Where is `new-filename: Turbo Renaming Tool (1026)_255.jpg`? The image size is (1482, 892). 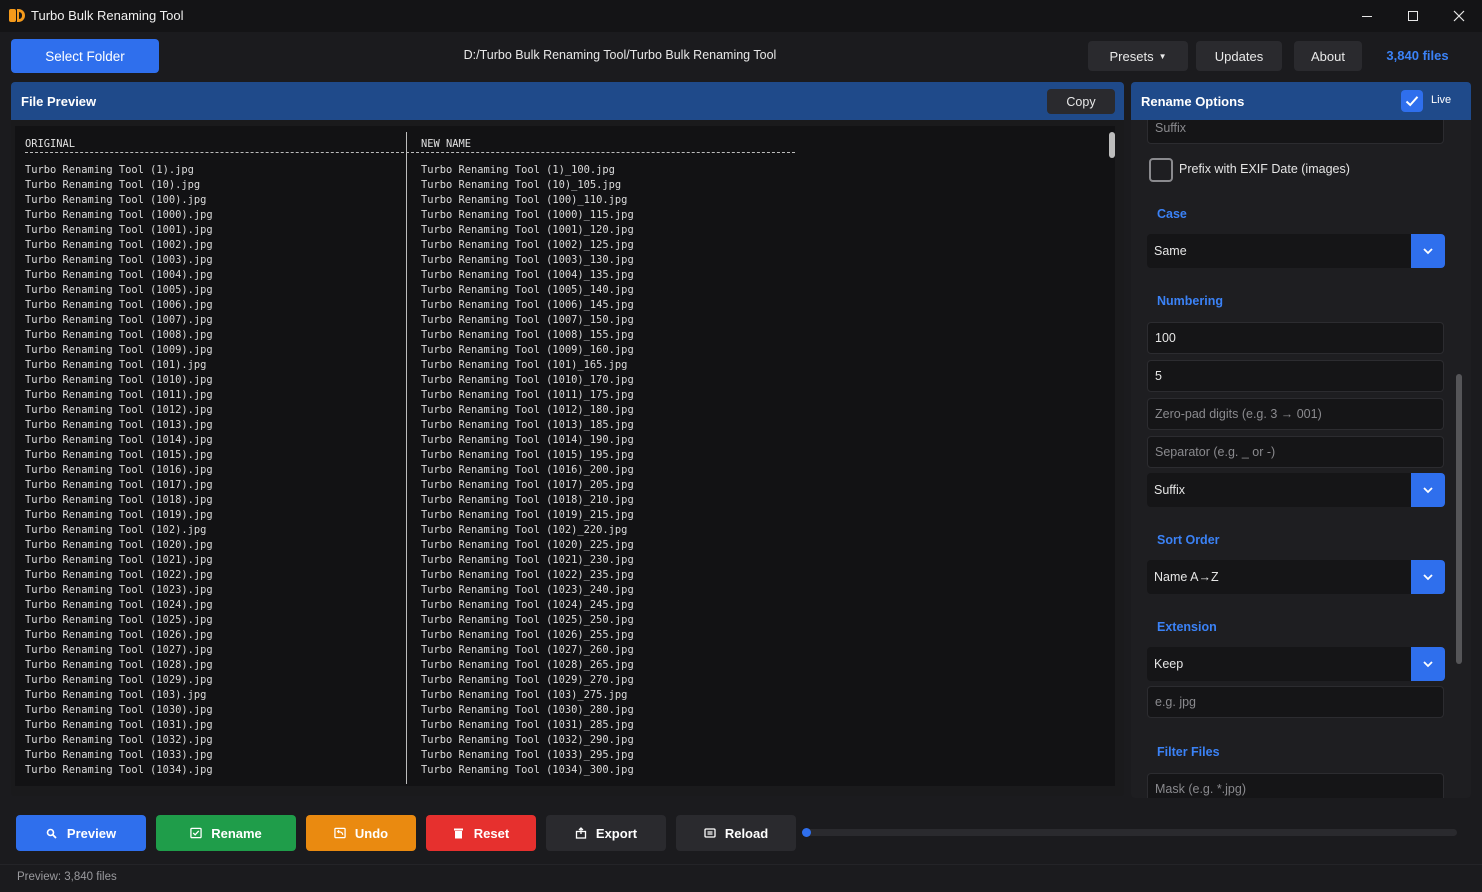
new-filename: Turbo Renaming Tool (1026)_255.jpg is located at coordinates (527, 635).